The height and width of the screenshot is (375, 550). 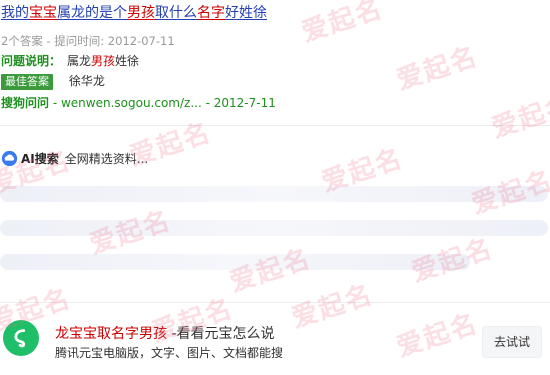 What do you see at coordinates (512, 342) in the screenshot?
I see `try-it-button: 去试试` at bounding box center [512, 342].